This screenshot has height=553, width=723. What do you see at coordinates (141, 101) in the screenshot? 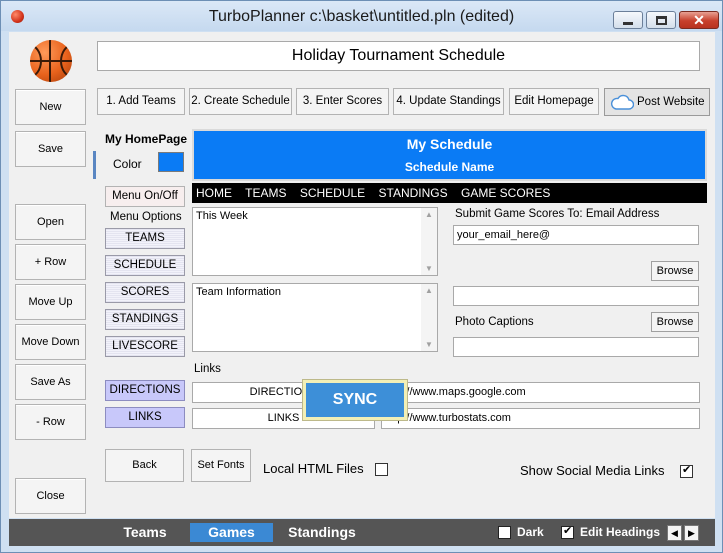
I see `add-teams-button: 1. Add Teams` at bounding box center [141, 101].